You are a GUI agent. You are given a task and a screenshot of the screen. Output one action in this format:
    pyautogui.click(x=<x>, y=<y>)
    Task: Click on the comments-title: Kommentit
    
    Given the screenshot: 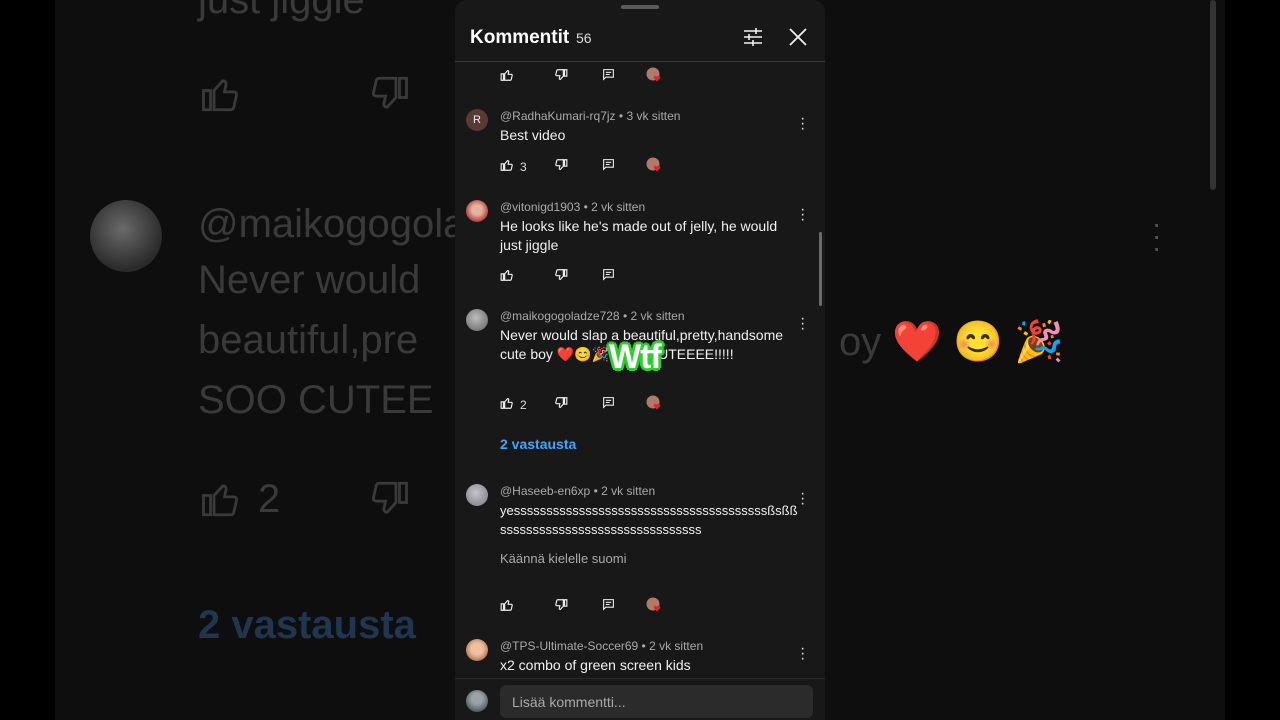 What is the action you would take?
    pyautogui.click(x=520, y=37)
    